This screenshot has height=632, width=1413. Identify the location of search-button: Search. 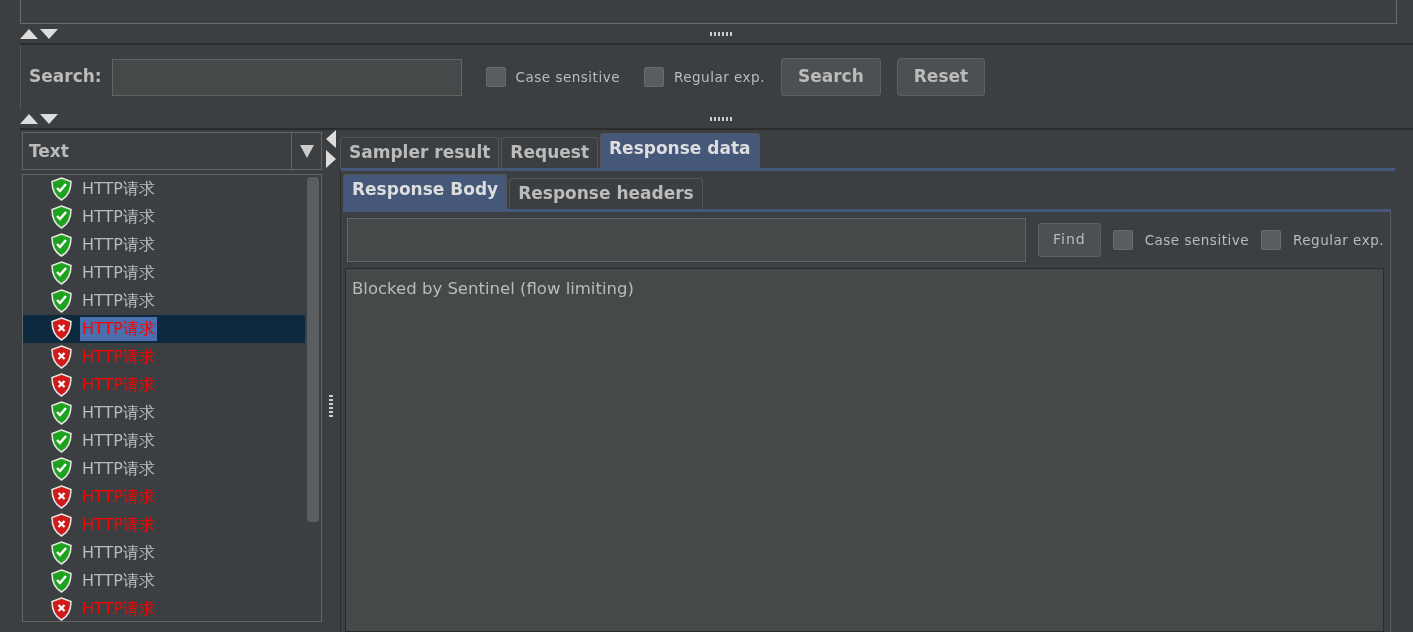
(830, 77).